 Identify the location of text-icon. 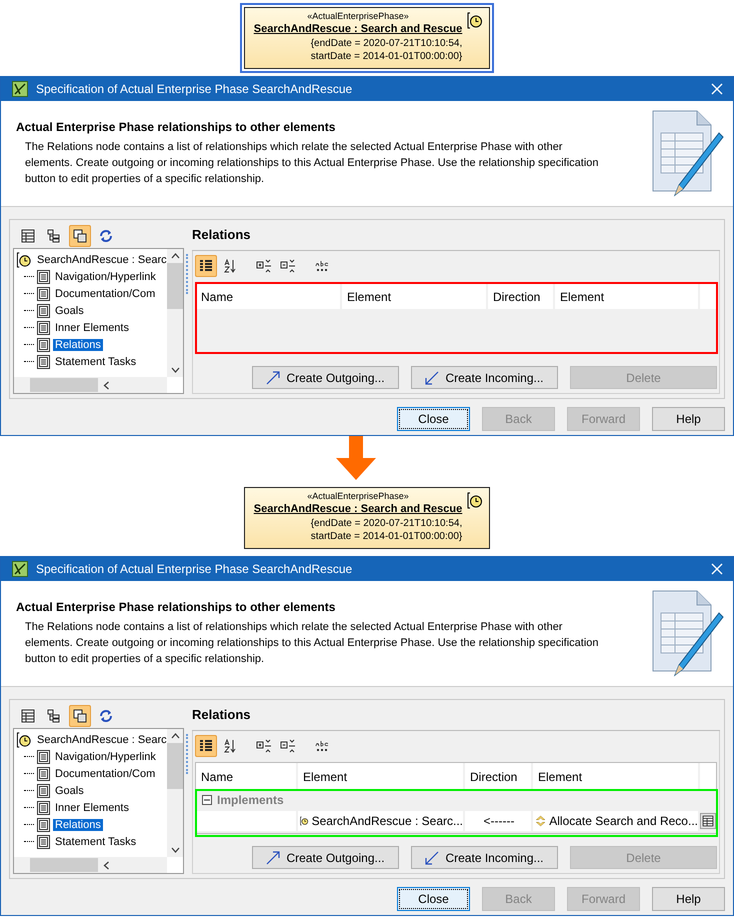
(322, 746).